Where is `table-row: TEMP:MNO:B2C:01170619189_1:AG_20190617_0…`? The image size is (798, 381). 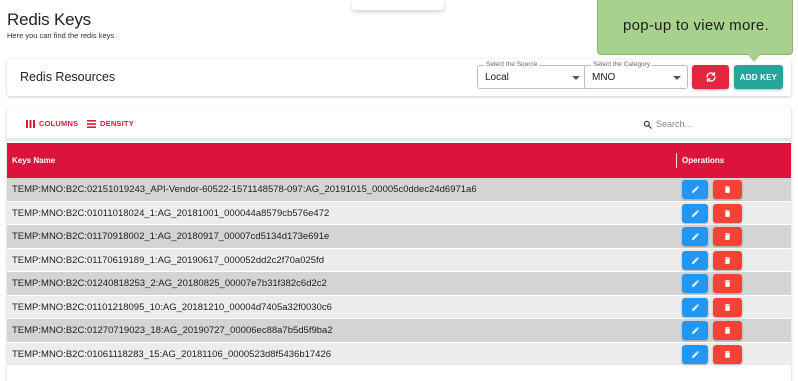 table-row: TEMP:MNO:B2C:01170619189_1:AG_20190617_0… is located at coordinates (399, 260).